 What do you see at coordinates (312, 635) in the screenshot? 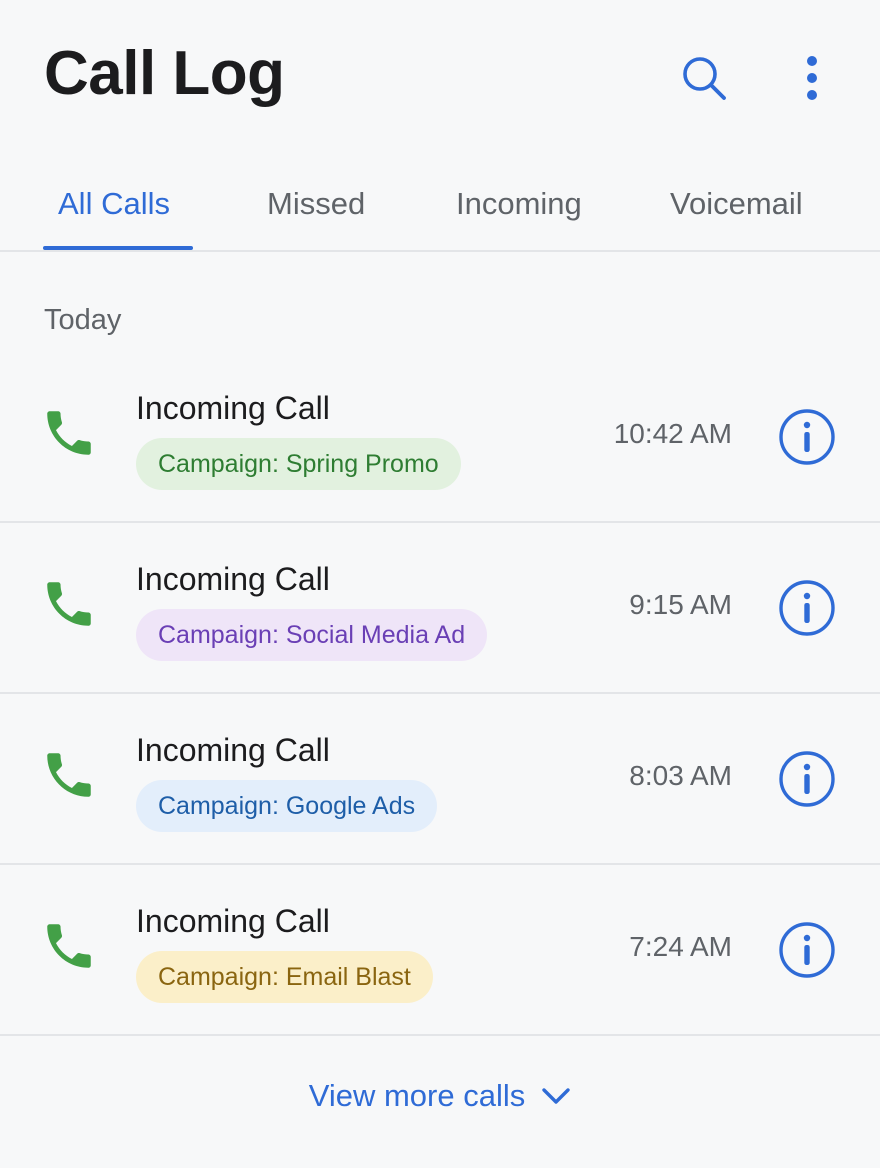
I see `campaign-badge: Campaign: Social Media Ad` at bounding box center [312, 635].